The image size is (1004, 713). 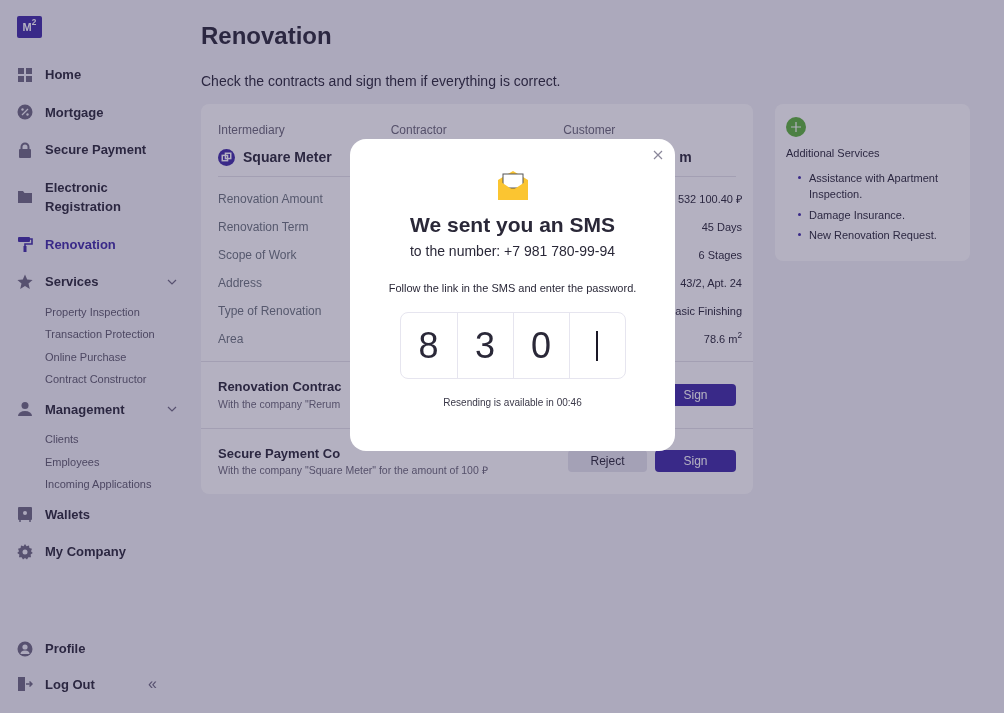 I want to click on page-title: Renovation, so click(x=267, y=36).